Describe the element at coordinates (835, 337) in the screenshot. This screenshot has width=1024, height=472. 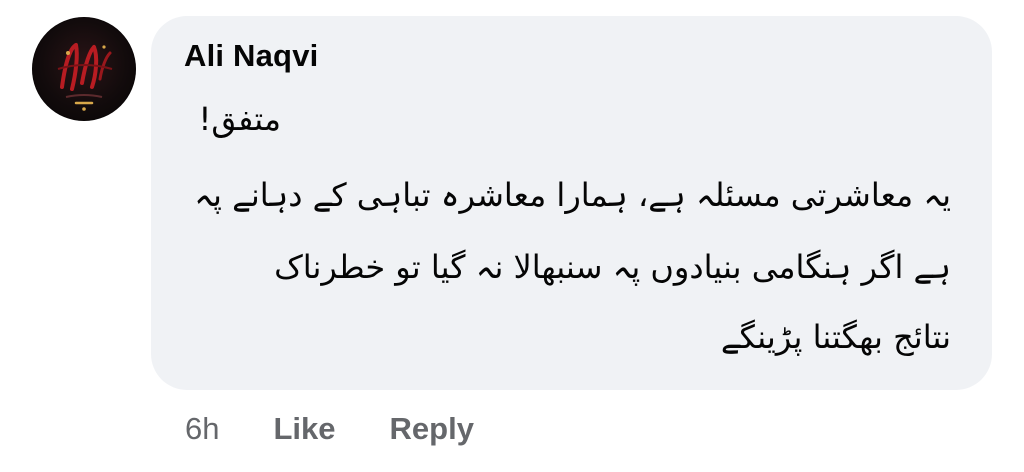
I see `comment-text-line: نتائج بھگتنا پڑینگے` at that location.